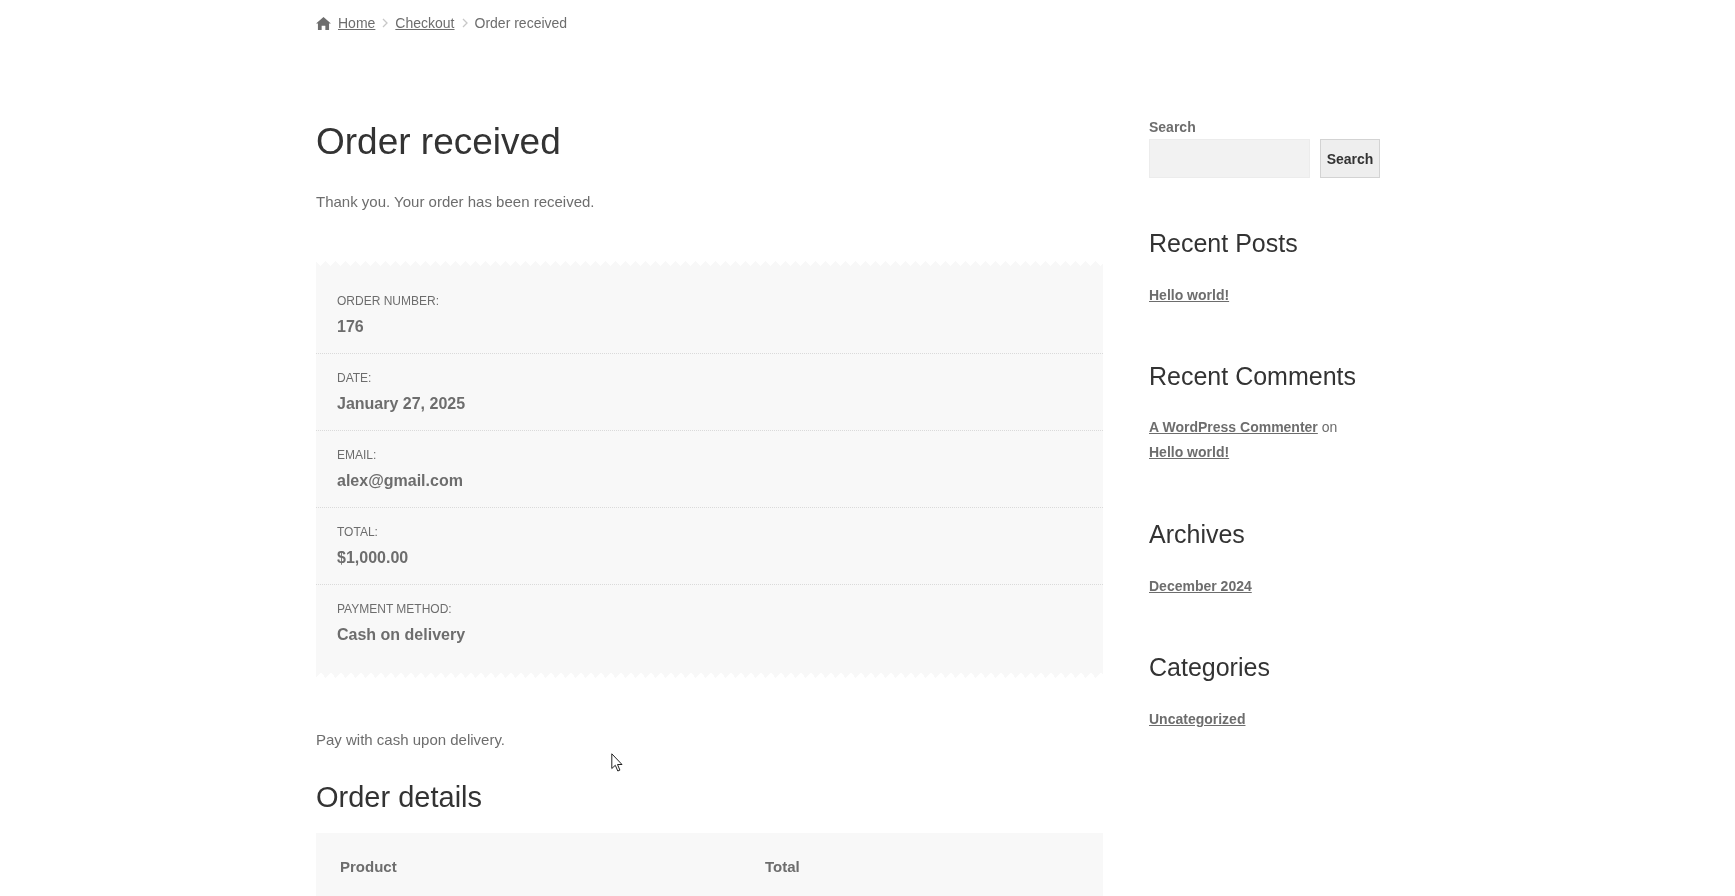 This screenshot has width=1735, height=896. What do you see at coordinates (401, 404) in the screenshot?
I see `overview-value: January 27, 2025` at bounding box center [401, 404].